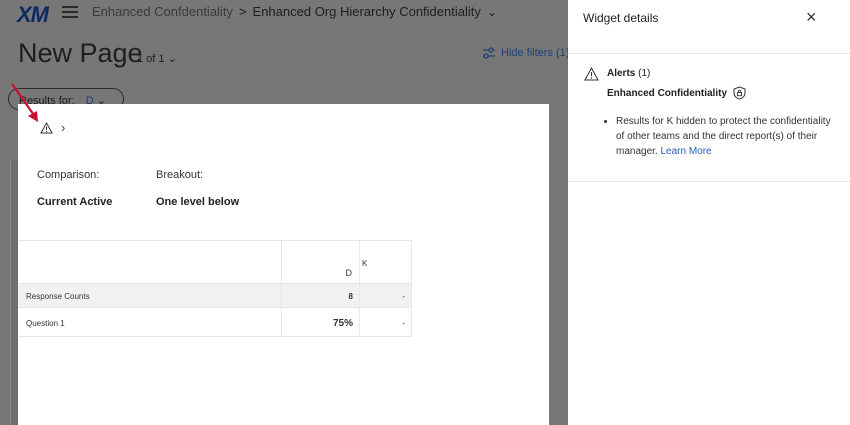  What do you see at coordinates (621, 18) in the screenshot?
I see `panel-title: Widget details` at bounding box center [621, 18].